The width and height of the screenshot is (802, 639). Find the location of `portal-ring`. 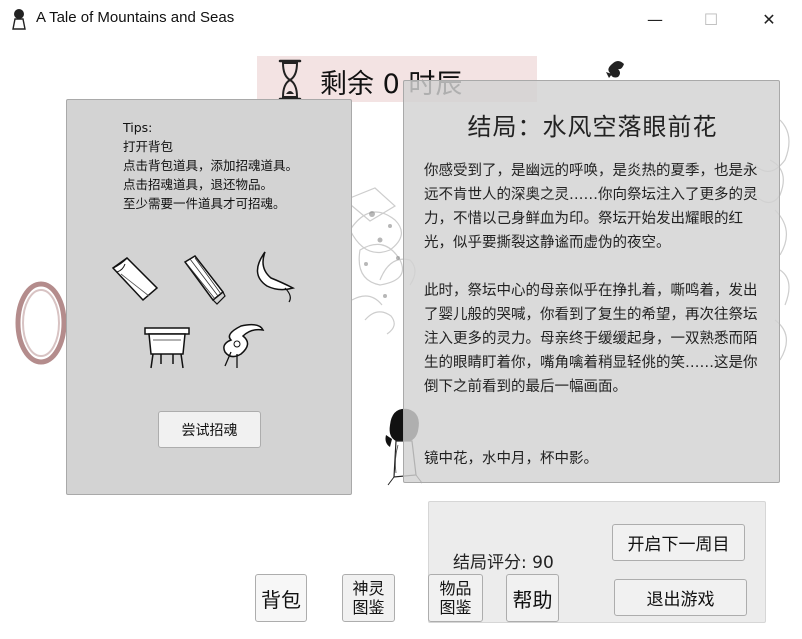

portal-ring is located at coordinates (41, 323).